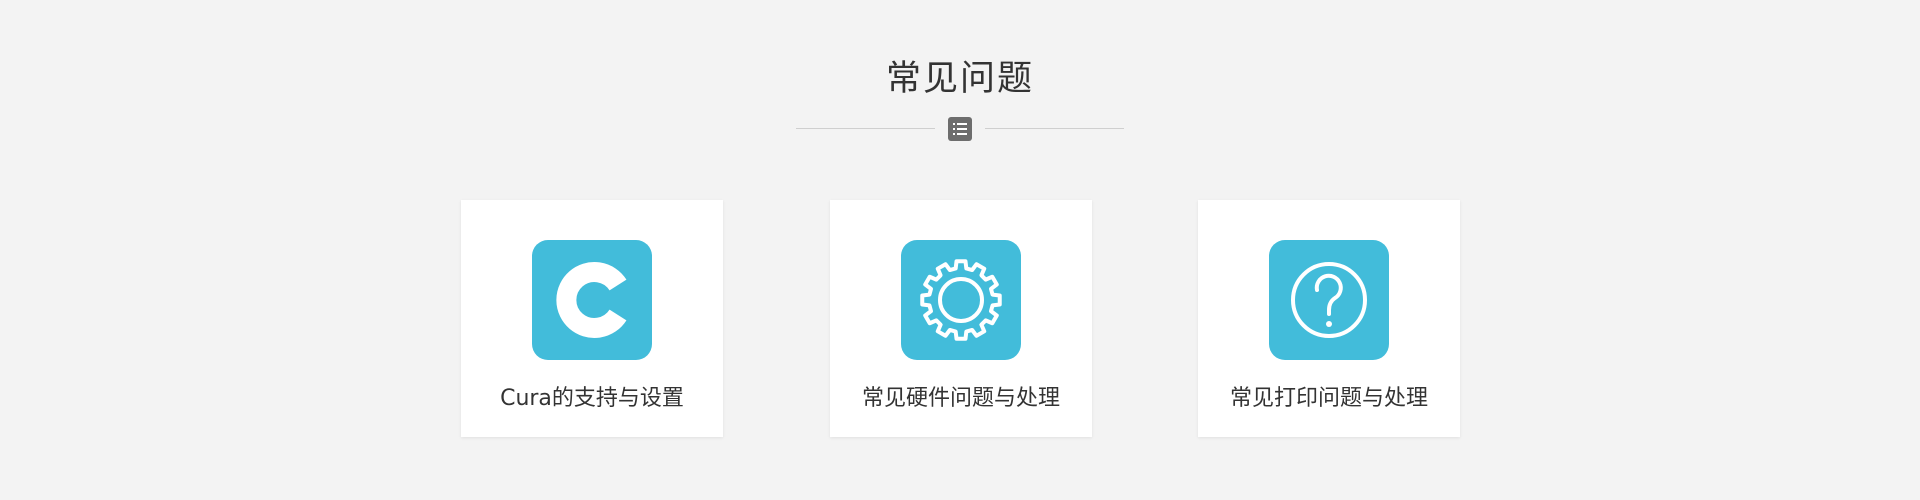 The width and height of the screenshot is (1920, 500). What do you see at coordinates (960, 398) in the screenshot?
I see `card-label-hardware: 常见硬件问题与处理` at bounding box center [960, 398].